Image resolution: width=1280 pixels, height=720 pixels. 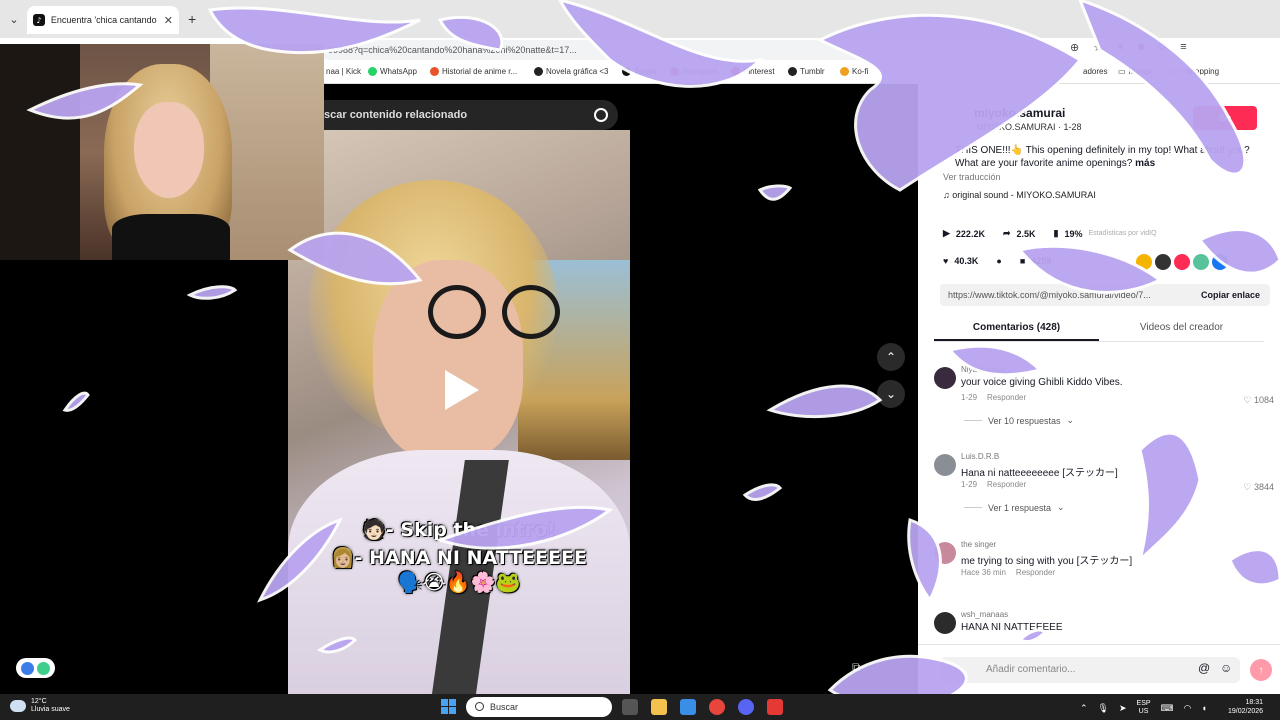 What do you see at coordinates (983, 369) in the screenshot?
I see `comment-user: Niya Koroko` at bounding box center [983, 369].